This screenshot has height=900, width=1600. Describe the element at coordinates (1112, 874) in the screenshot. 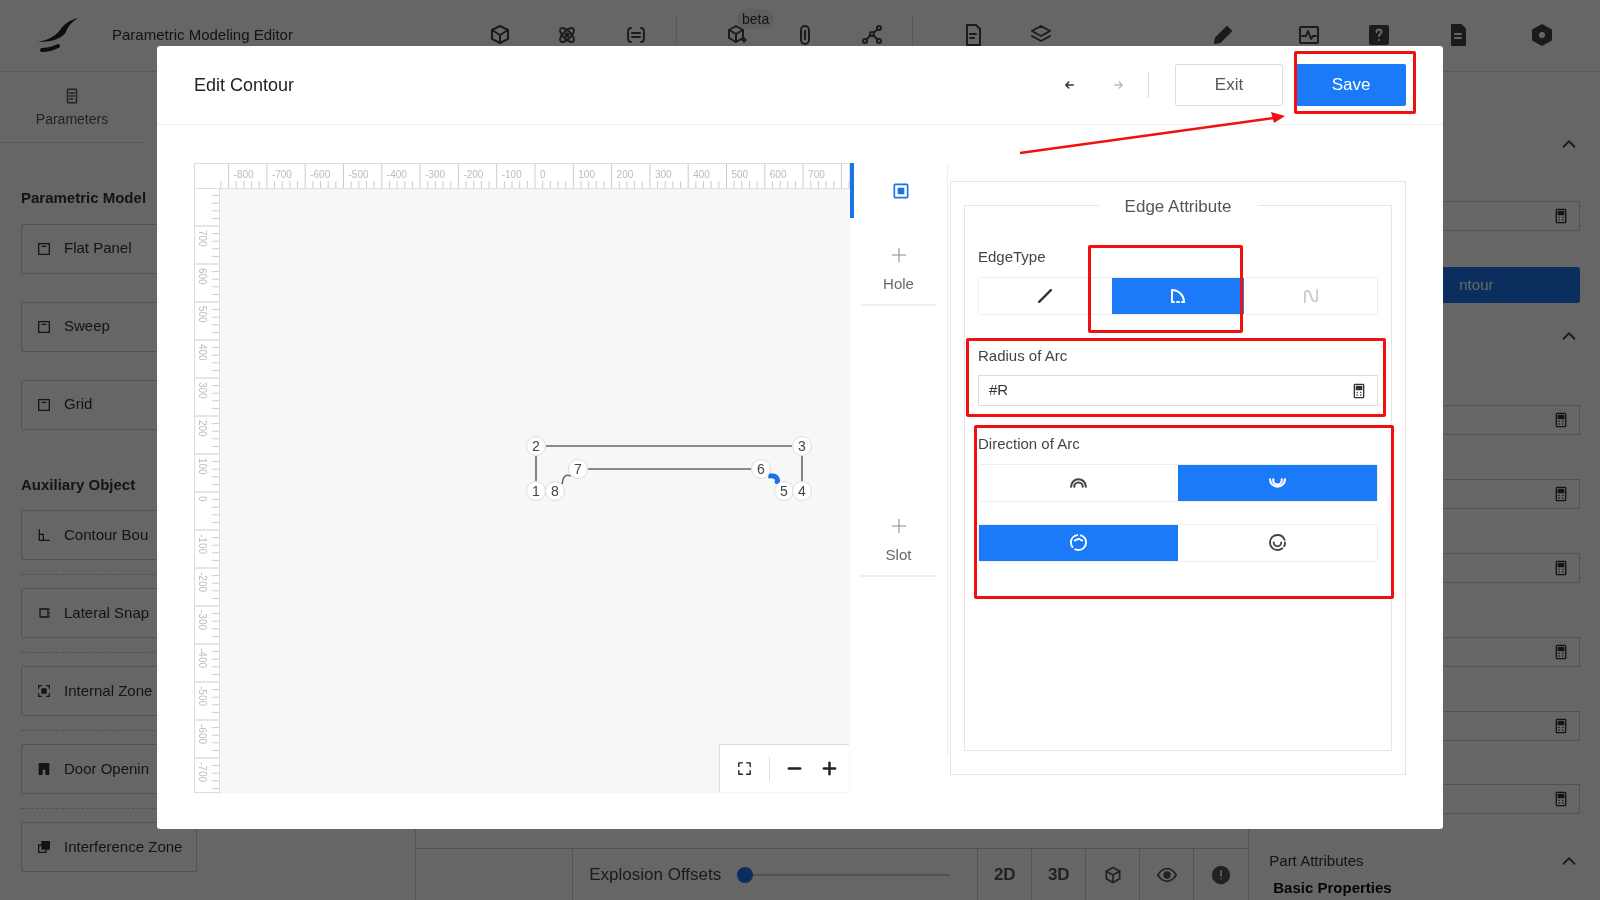

I see `cube-icon` at that location.